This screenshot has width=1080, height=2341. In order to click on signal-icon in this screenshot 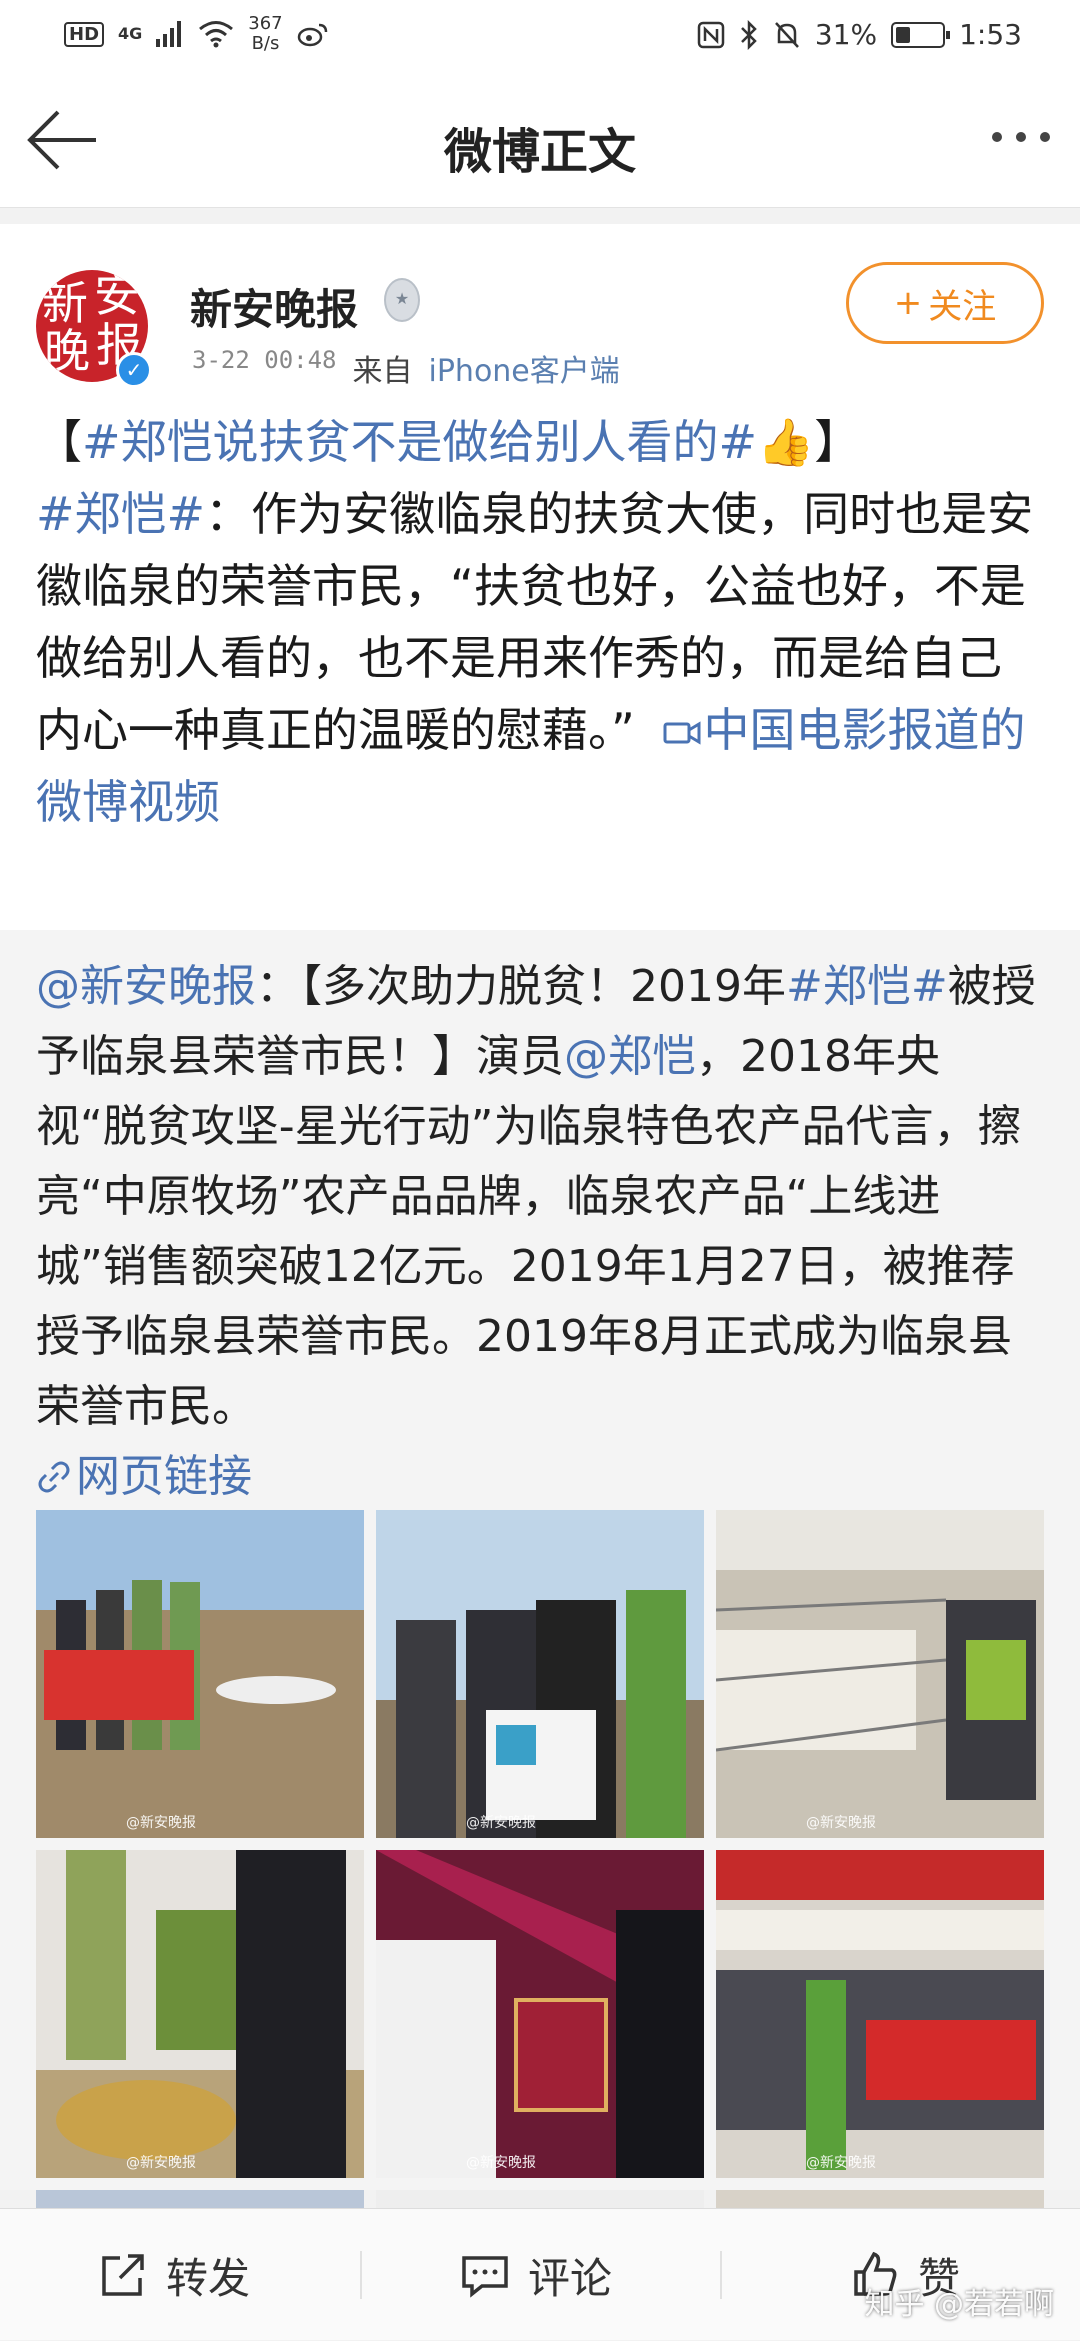, I will do `click(169, 34)`.